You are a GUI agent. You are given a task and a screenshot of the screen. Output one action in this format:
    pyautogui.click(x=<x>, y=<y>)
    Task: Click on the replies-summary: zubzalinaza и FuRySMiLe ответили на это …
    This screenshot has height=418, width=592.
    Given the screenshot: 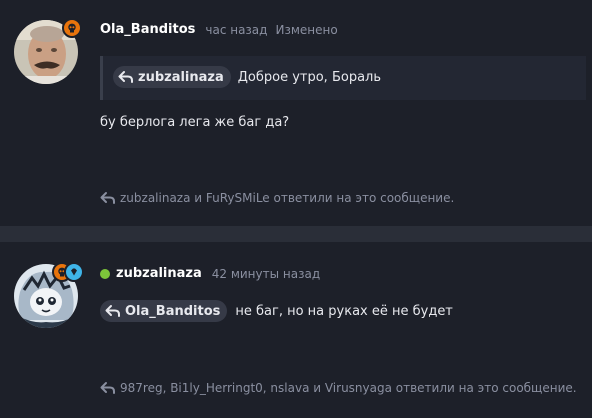 What is the action you would take?
    pyautogui.click(x=277, y=198)
    